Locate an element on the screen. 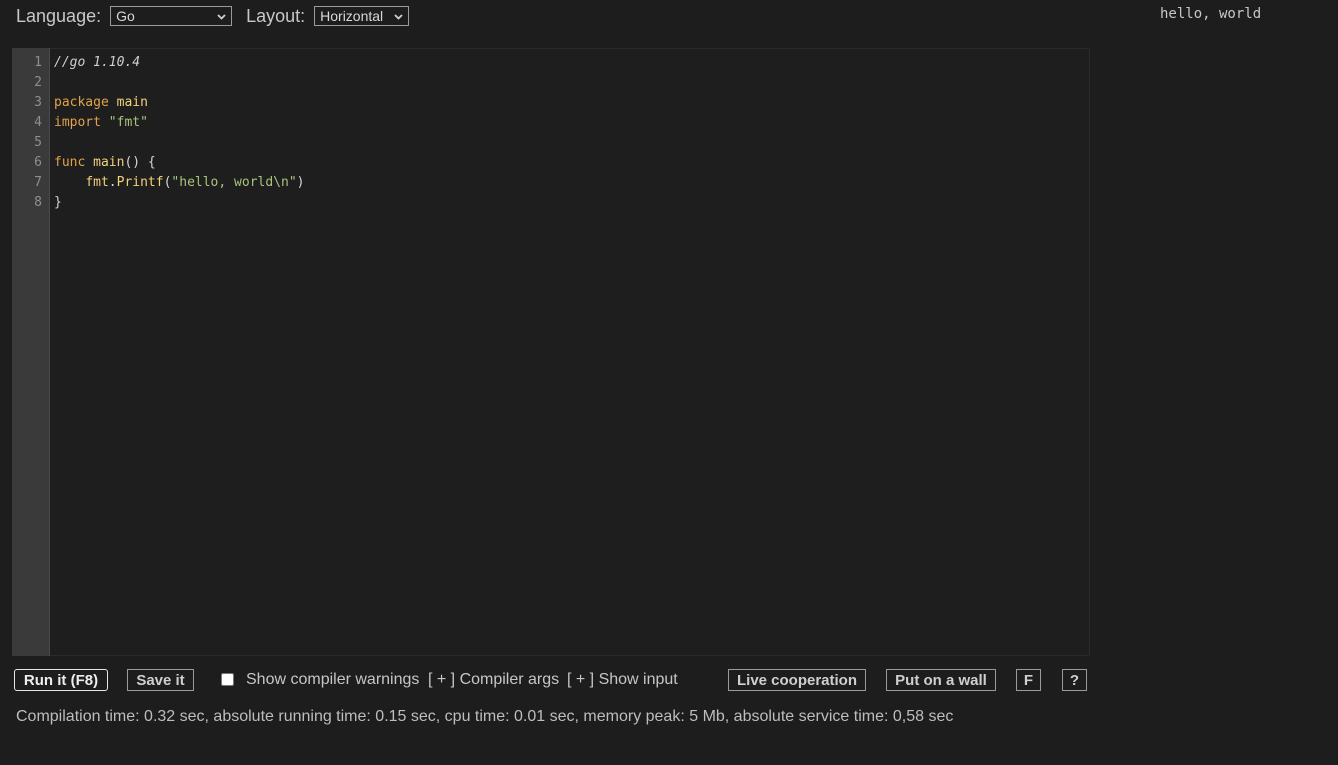 The width and height of the screenshot is (1338, 765). code-line: func main() { is located at coordinates (179, 163).